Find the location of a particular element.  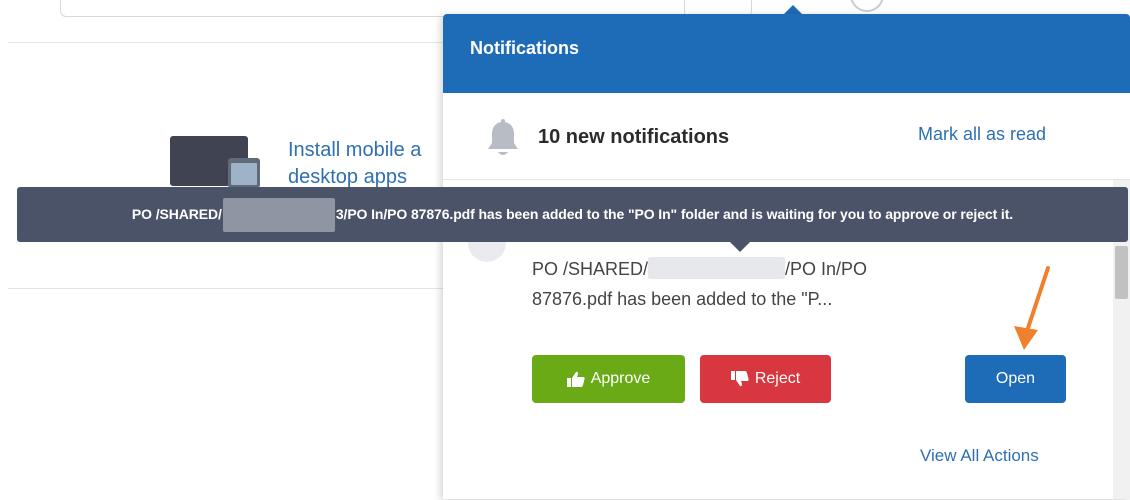

thumbs-down-icon is located at coordinates (739, 379).